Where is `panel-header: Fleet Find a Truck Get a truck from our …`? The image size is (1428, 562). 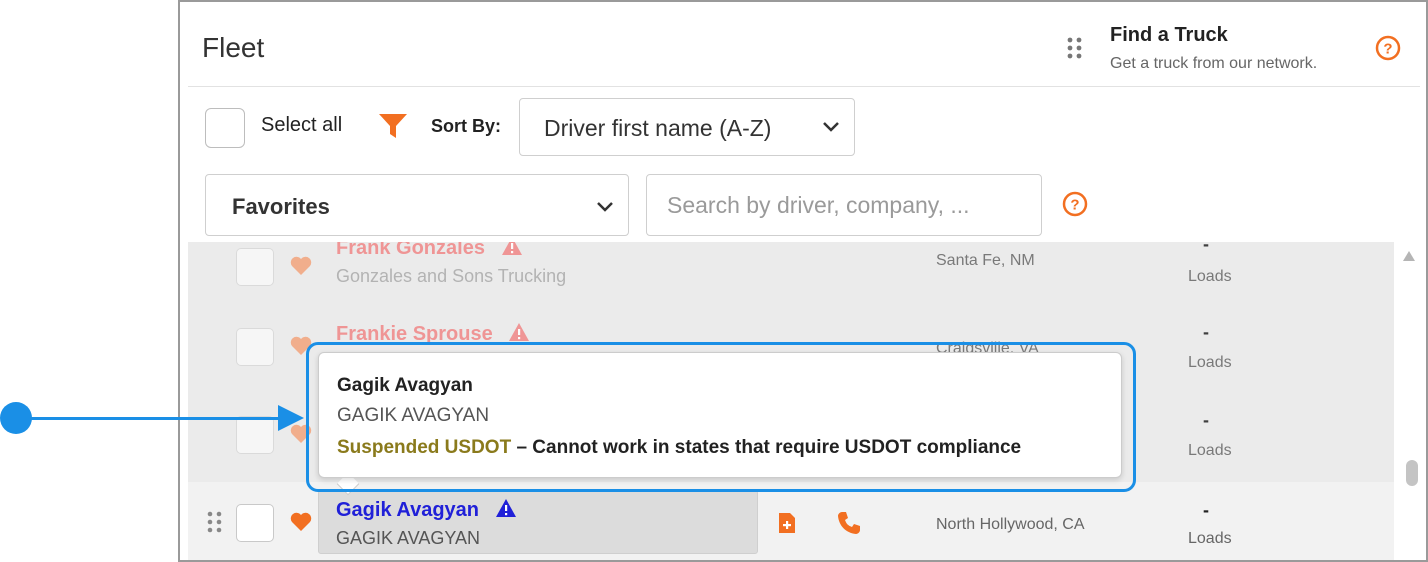
panel-header: Fleet Find a Truck Get a truck from our … is located at coordinates (803, 44).